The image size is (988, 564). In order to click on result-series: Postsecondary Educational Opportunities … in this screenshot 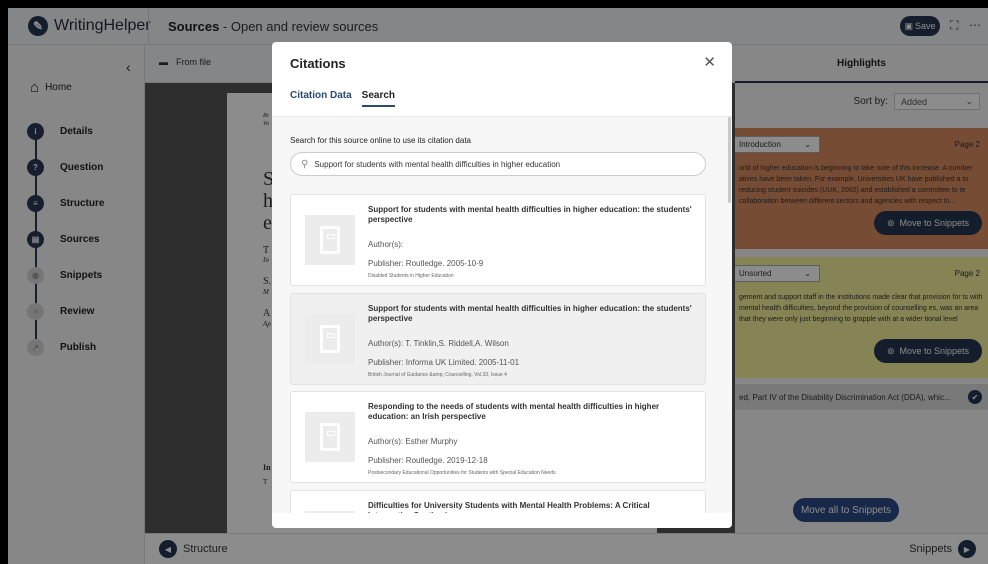, I will do `click(462, 473)`.